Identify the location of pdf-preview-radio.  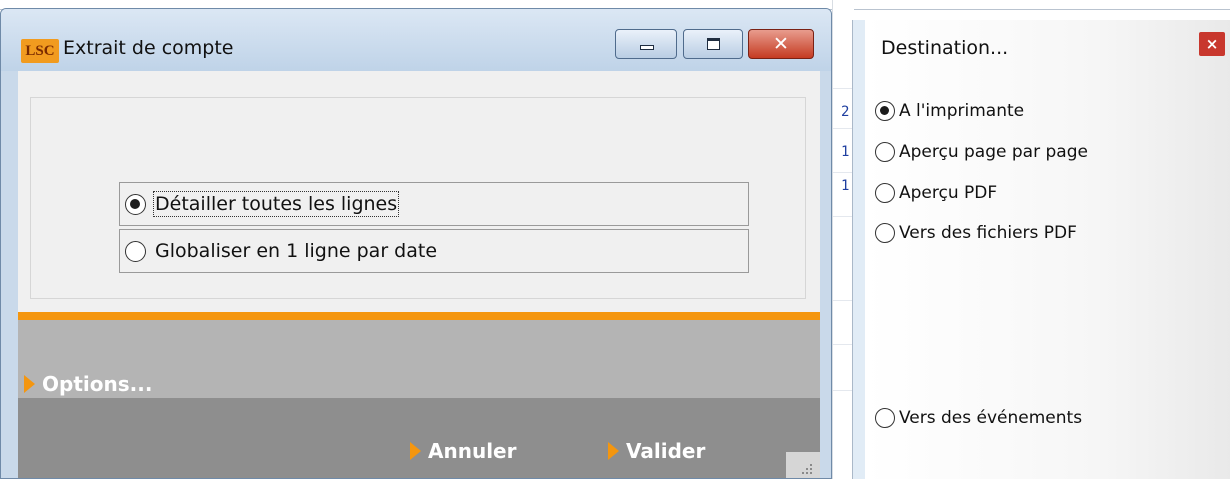
(885, 193).